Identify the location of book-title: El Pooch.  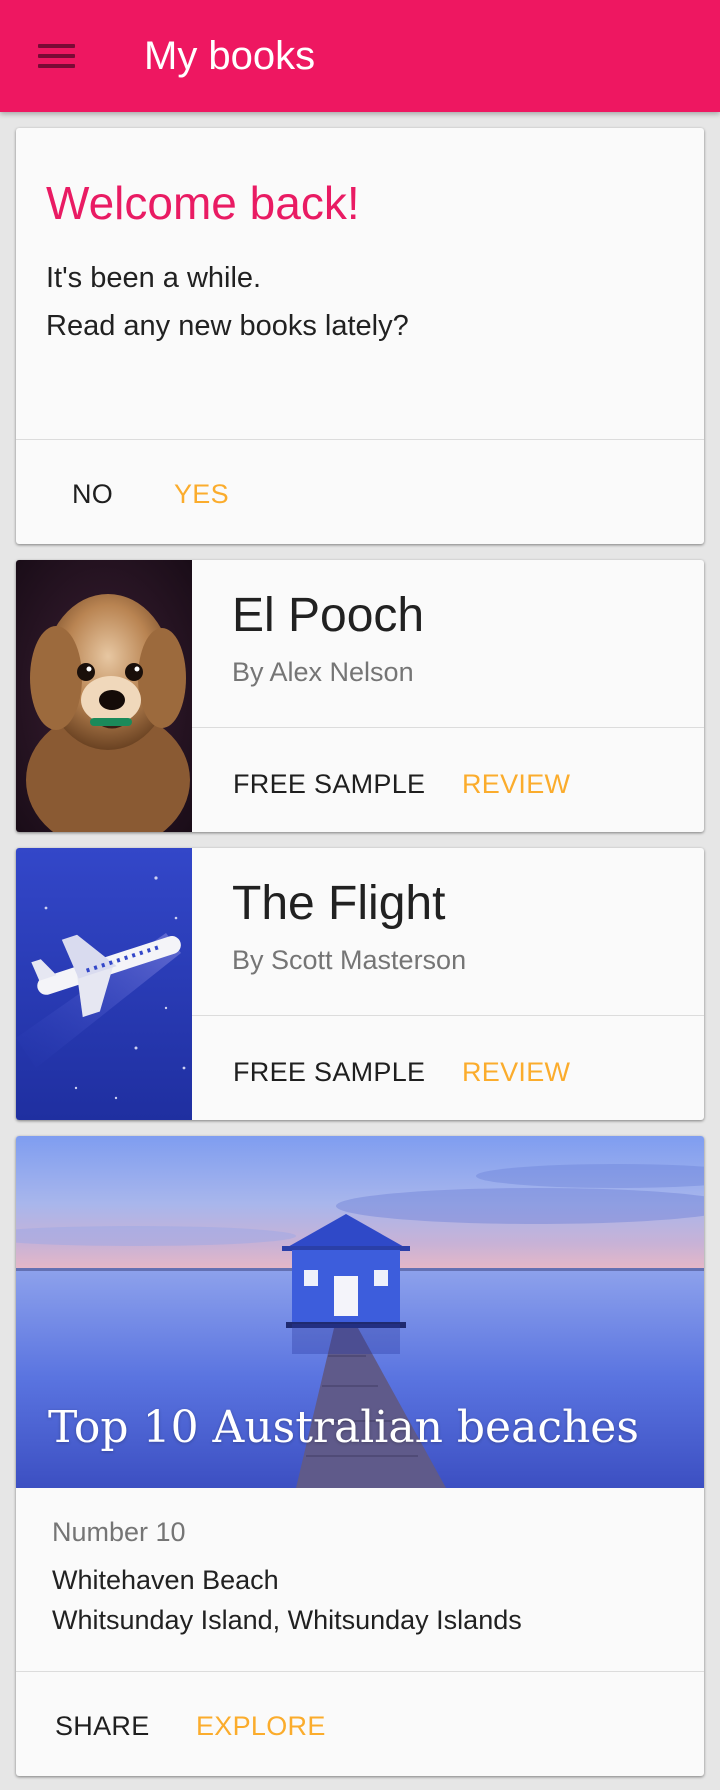
(328, 615).